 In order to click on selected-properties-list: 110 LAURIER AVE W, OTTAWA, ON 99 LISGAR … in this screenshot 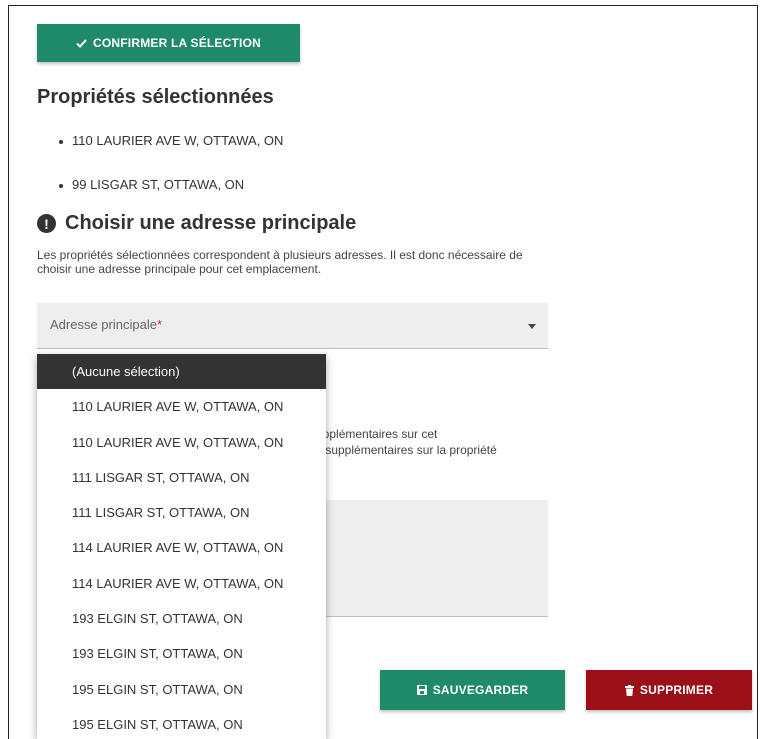, I will do `click(160, 174)`.